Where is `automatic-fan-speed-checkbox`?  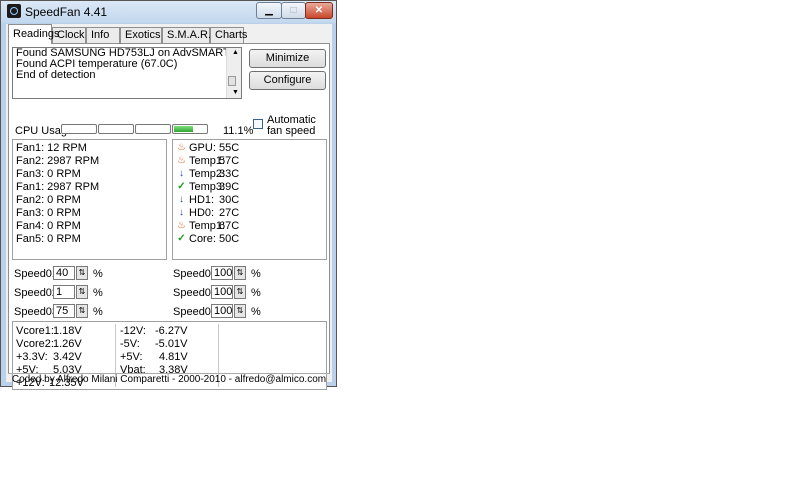 automatic-fan-speed-checkbox is located at coordinates (258, 124).